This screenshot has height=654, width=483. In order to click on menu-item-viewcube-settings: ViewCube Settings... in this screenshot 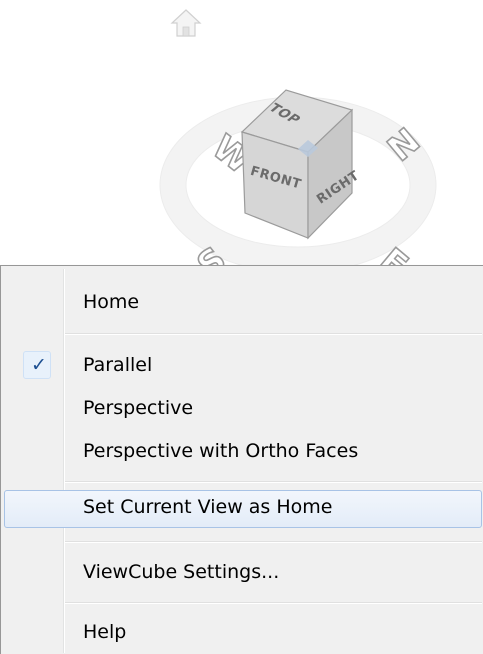, I will do `click(243, 573)`.